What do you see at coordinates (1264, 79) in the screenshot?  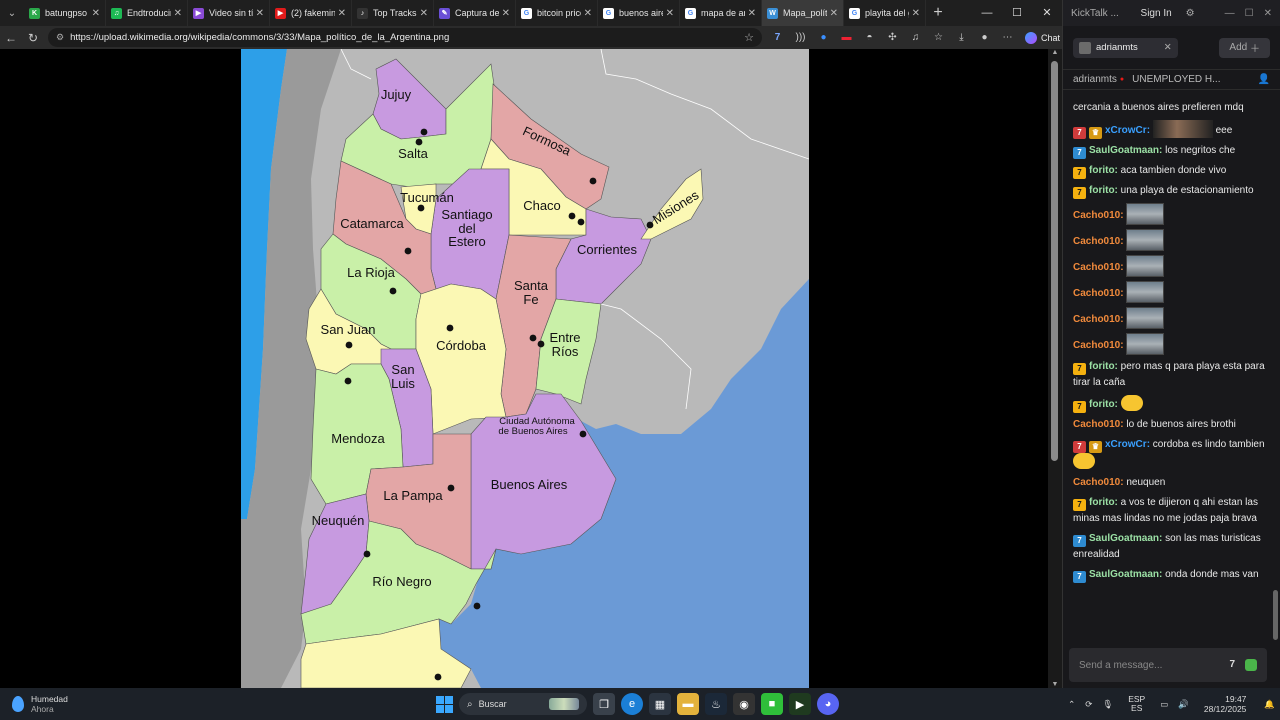 I see `user-list-icon: 👤` at bounding box center [1264, 79].